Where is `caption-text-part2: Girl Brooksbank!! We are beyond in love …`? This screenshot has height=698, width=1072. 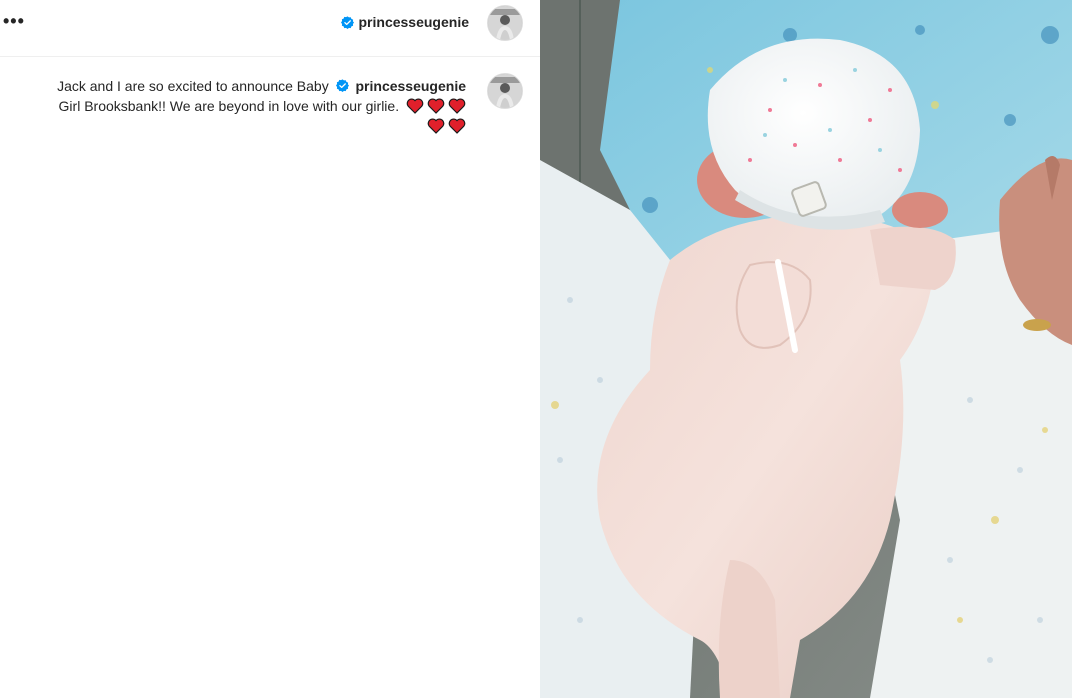 caption-text-part2: Girl Brooksbank!! We are beyond in love … is located at coordinates (229, 106).